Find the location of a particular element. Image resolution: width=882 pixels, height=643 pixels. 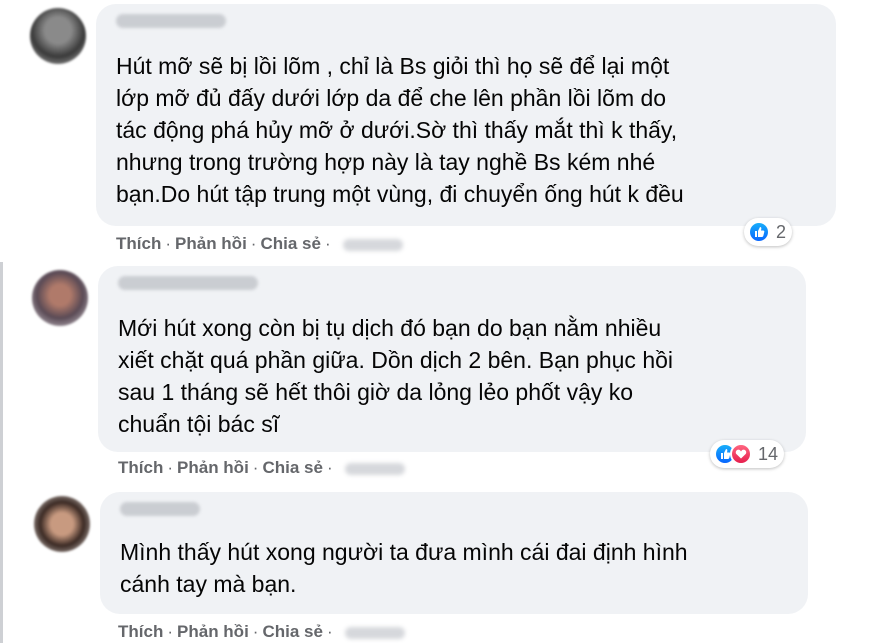

like-icon is located at coordinates (759, 232).